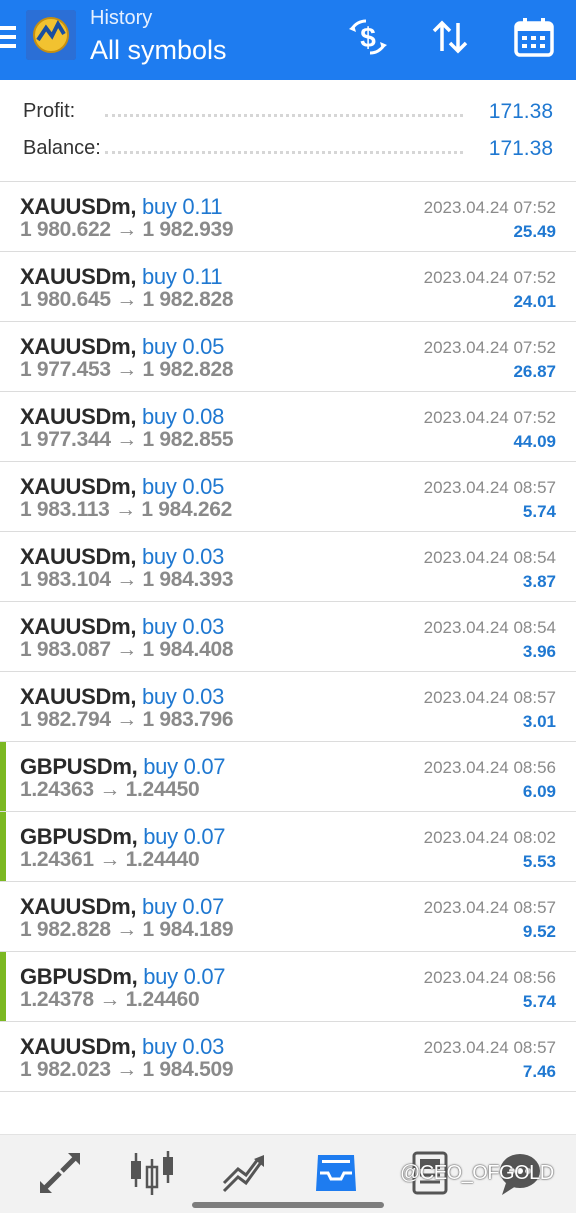  I want to click on sort-arrows-icon, so click(450, 37).